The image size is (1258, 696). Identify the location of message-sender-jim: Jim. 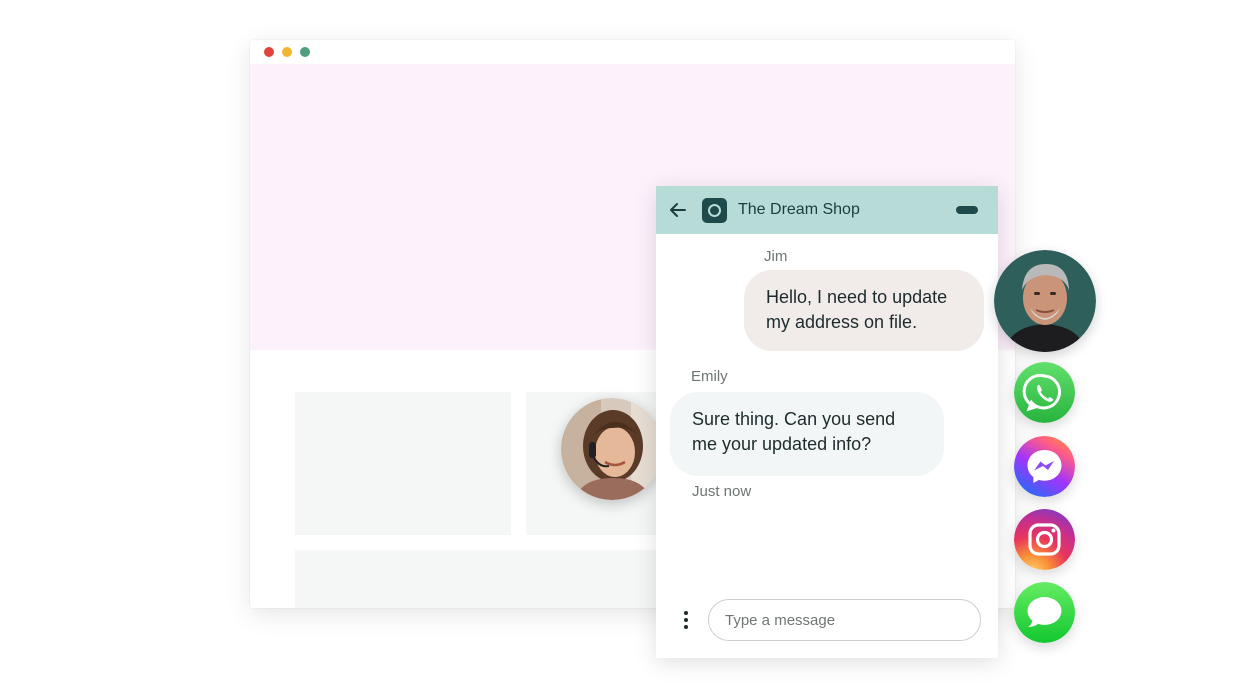
(776, 256).